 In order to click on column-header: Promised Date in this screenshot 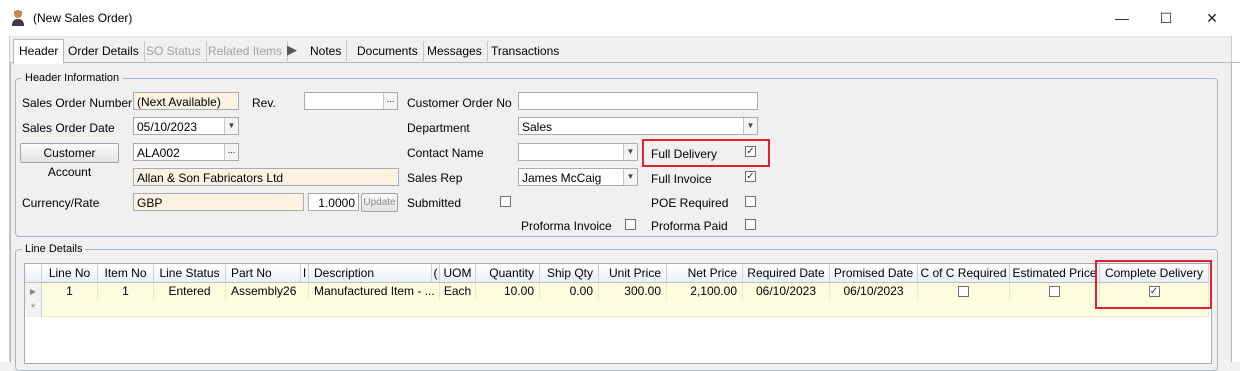, I will do `click(874, 273)`.